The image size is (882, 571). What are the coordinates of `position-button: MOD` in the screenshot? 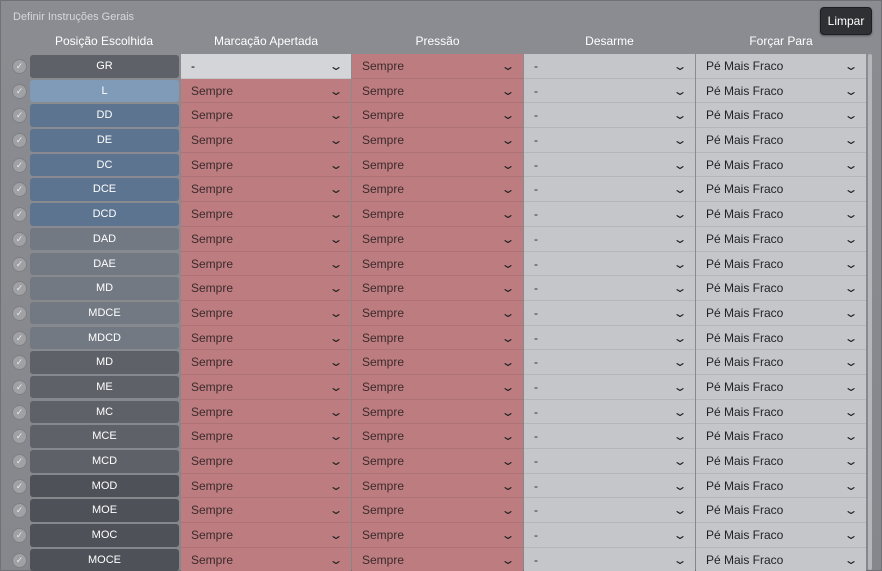 It's located at (104, 486).